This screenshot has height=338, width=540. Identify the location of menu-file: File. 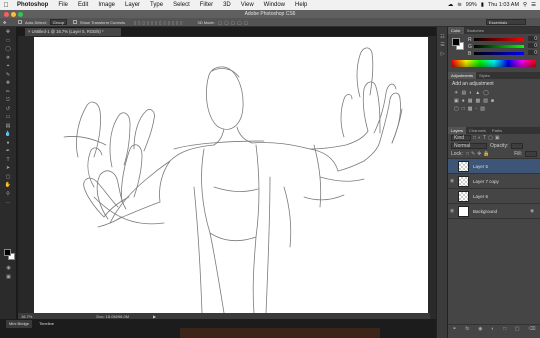
(63, 5).